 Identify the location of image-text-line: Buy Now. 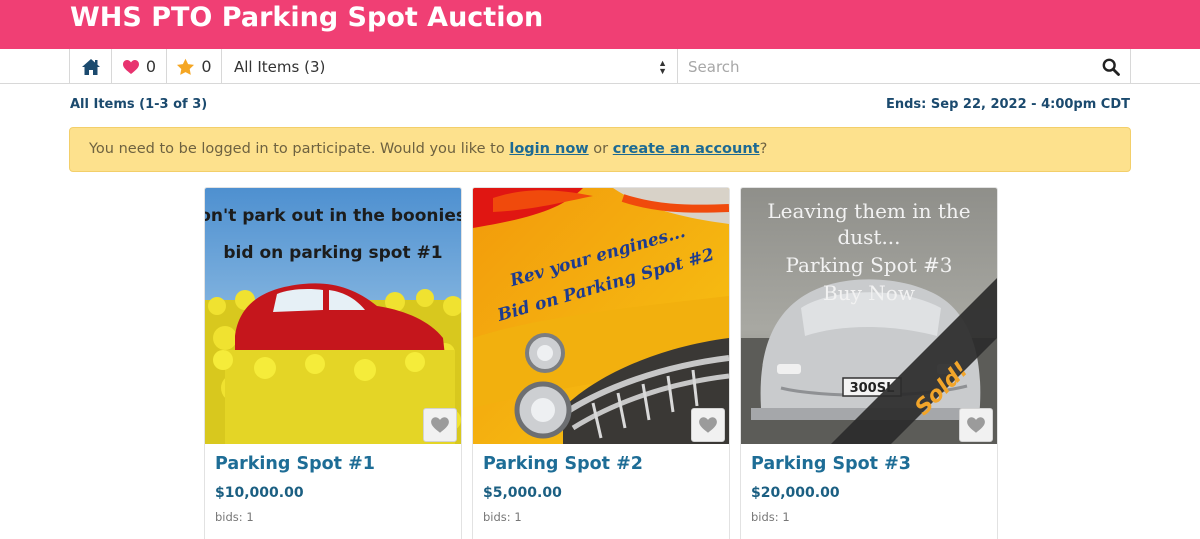
(869, 293).